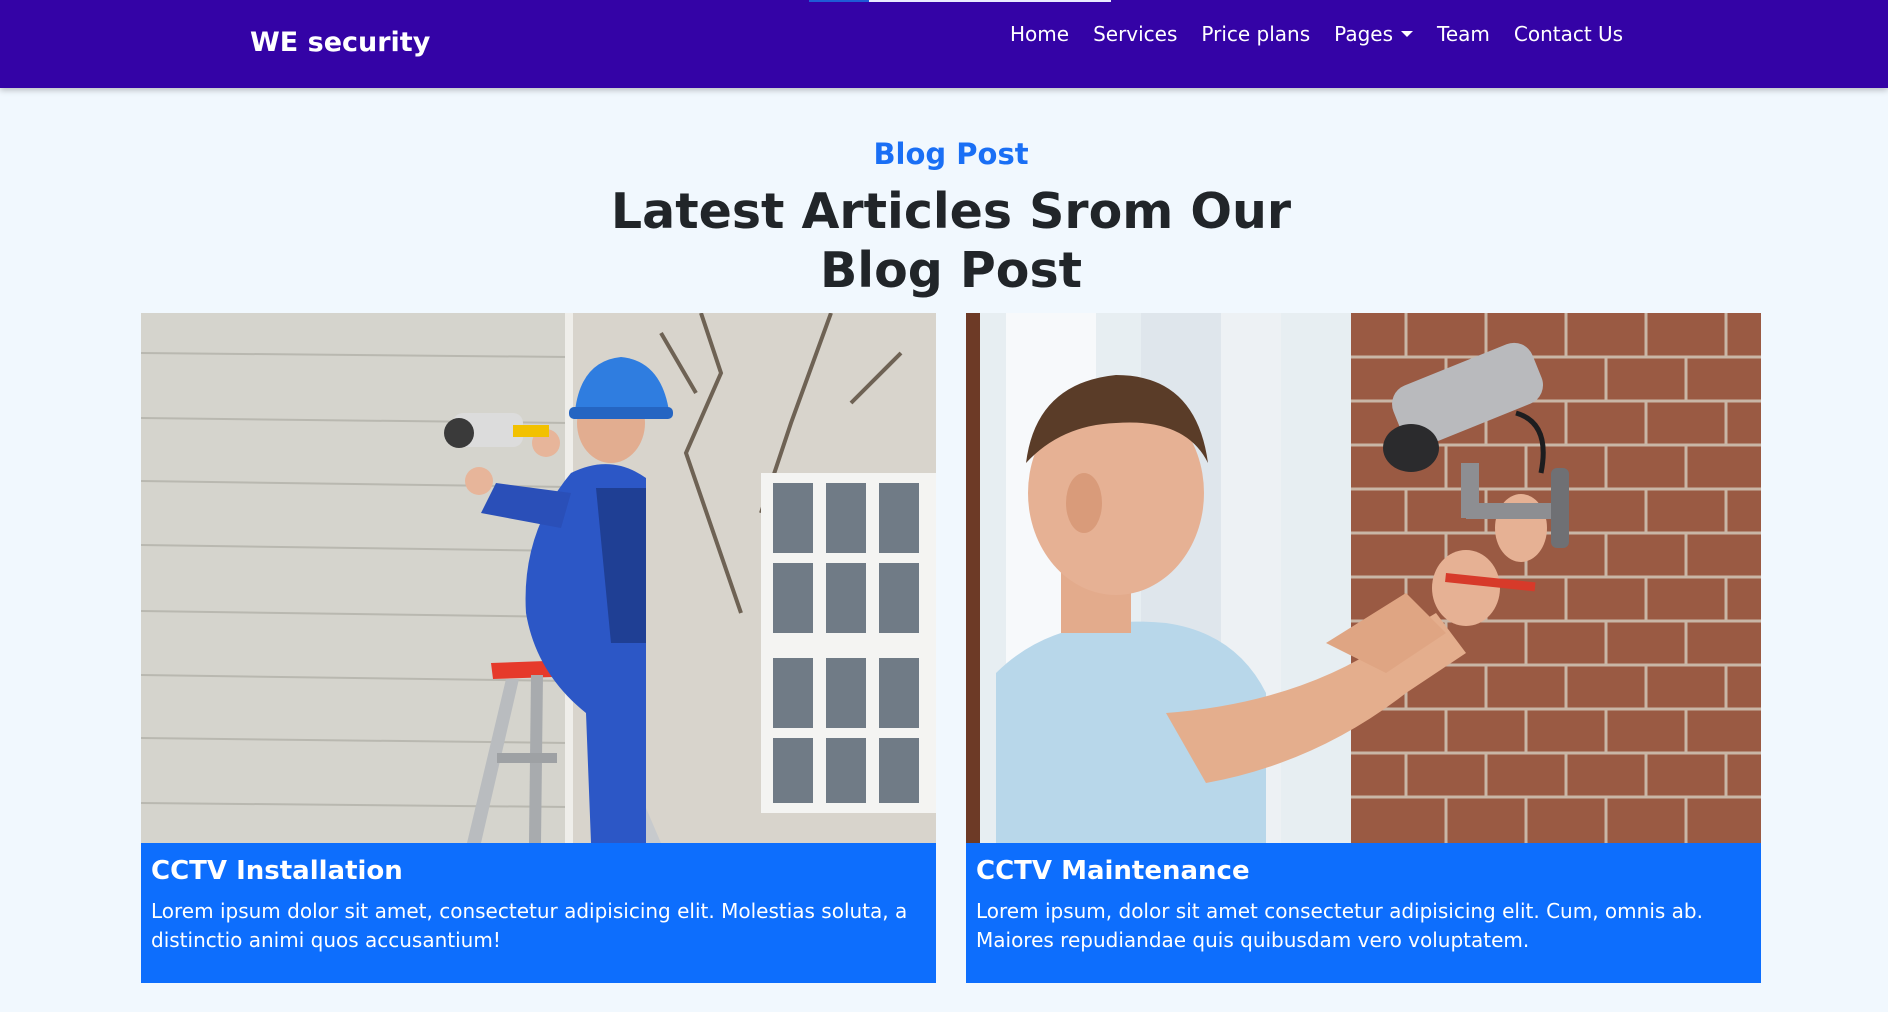 Image resolution: width=1888 pixels, height=1012 pixels. I want to click on nav-link-pages-label: Pages, so click(1363, 34).